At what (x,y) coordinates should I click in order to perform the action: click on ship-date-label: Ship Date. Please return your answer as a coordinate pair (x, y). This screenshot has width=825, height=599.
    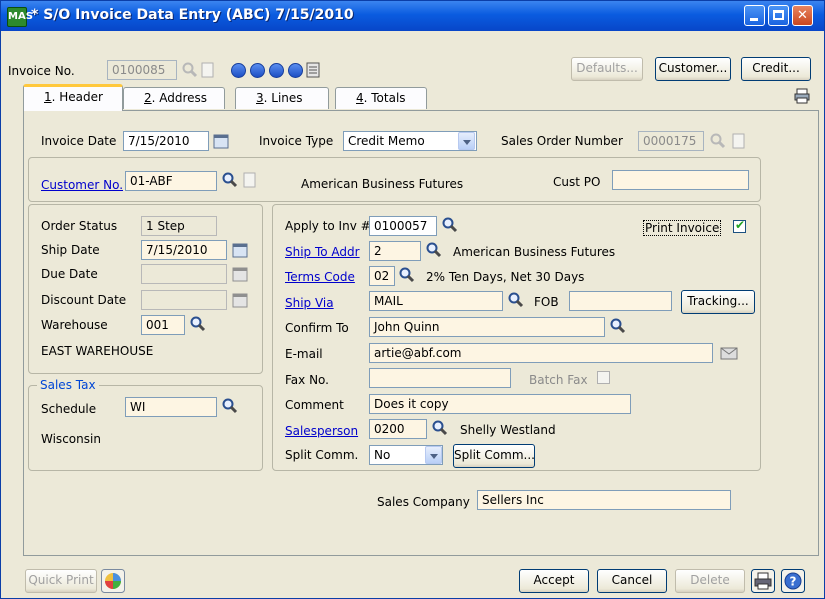
    Looking at the image, I should click on (70, 250).